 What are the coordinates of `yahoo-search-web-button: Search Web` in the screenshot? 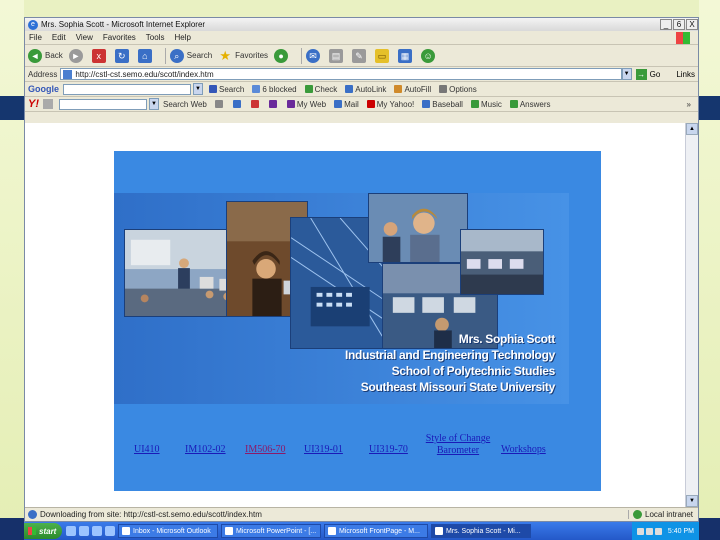 It's located at (185, 104).